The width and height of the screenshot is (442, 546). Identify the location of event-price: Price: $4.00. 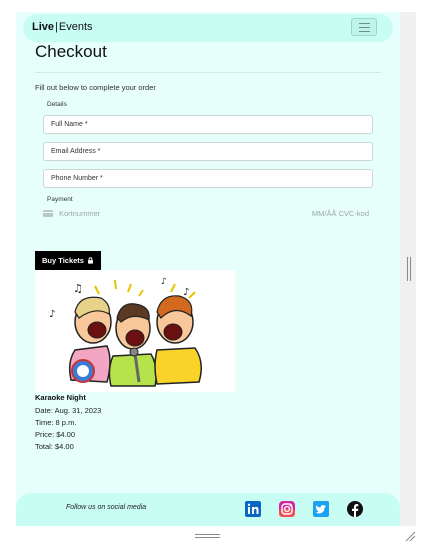
(55, 434).